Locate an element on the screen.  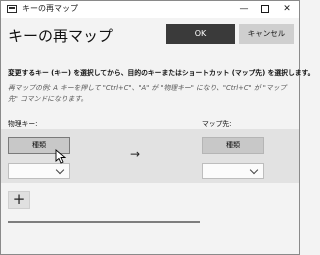
mapped-to-label: マップ先: is located at coordinates (217, 124).